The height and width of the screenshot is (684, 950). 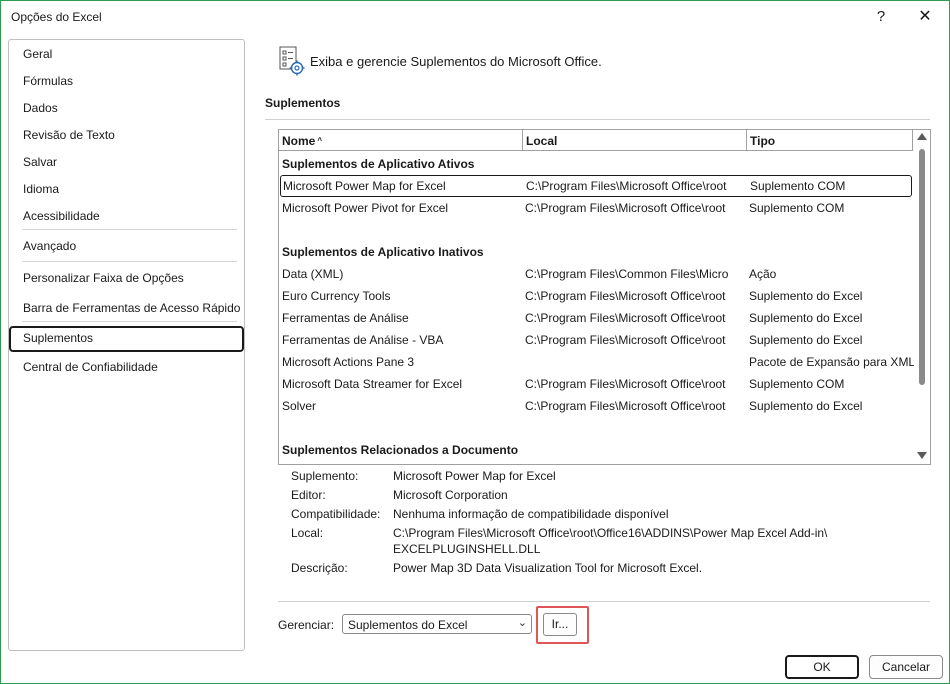 I want to click on sidebar-item-geral: Geral, so click(x=126, y=54).